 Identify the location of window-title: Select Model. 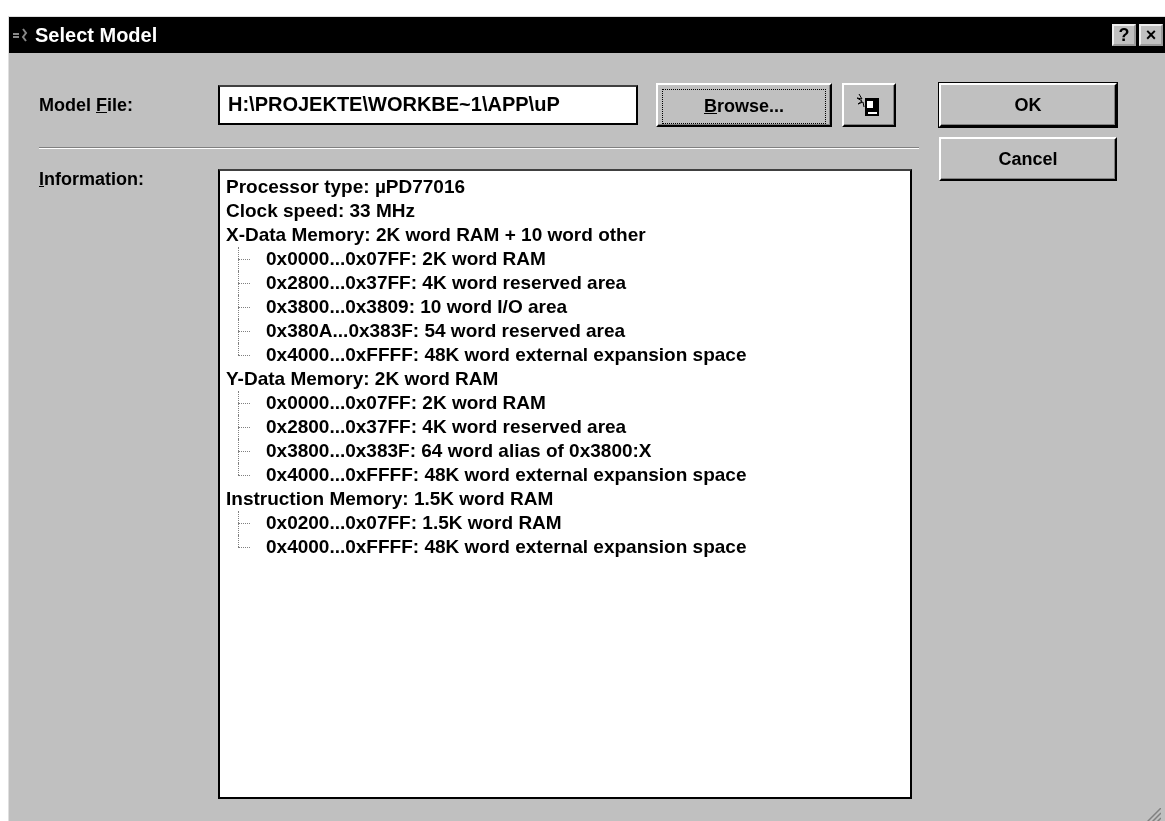
(96, 35).